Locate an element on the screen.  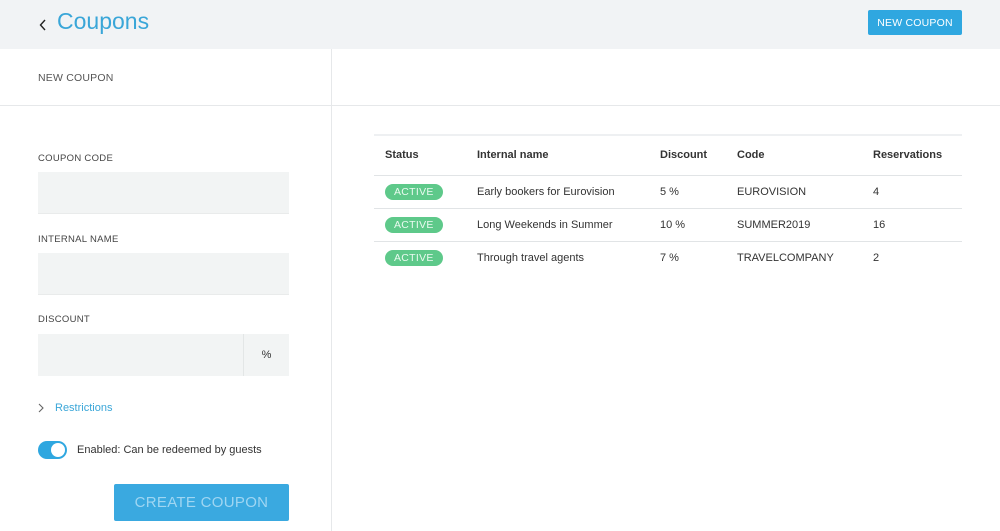
back-button is located at coordinates (43, 25).